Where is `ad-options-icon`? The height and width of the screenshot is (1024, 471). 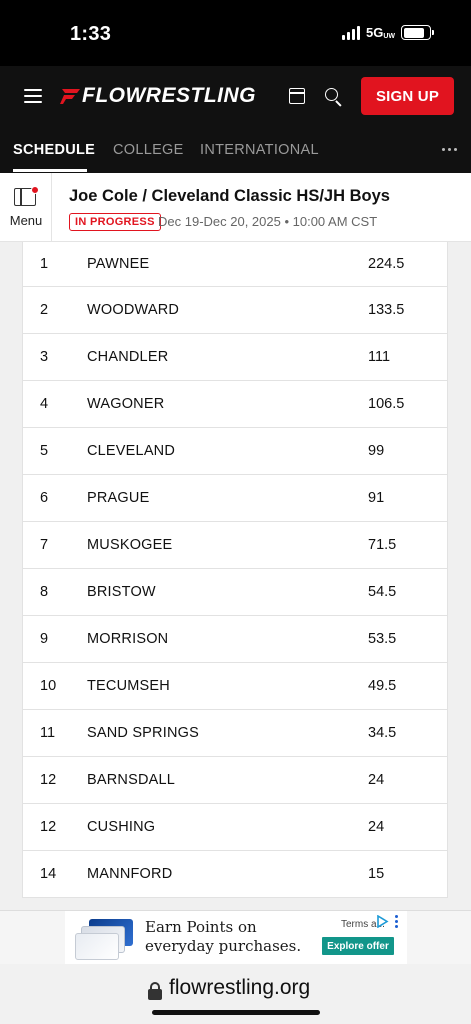
ad-options-icon is located at coordinates (396, 921).